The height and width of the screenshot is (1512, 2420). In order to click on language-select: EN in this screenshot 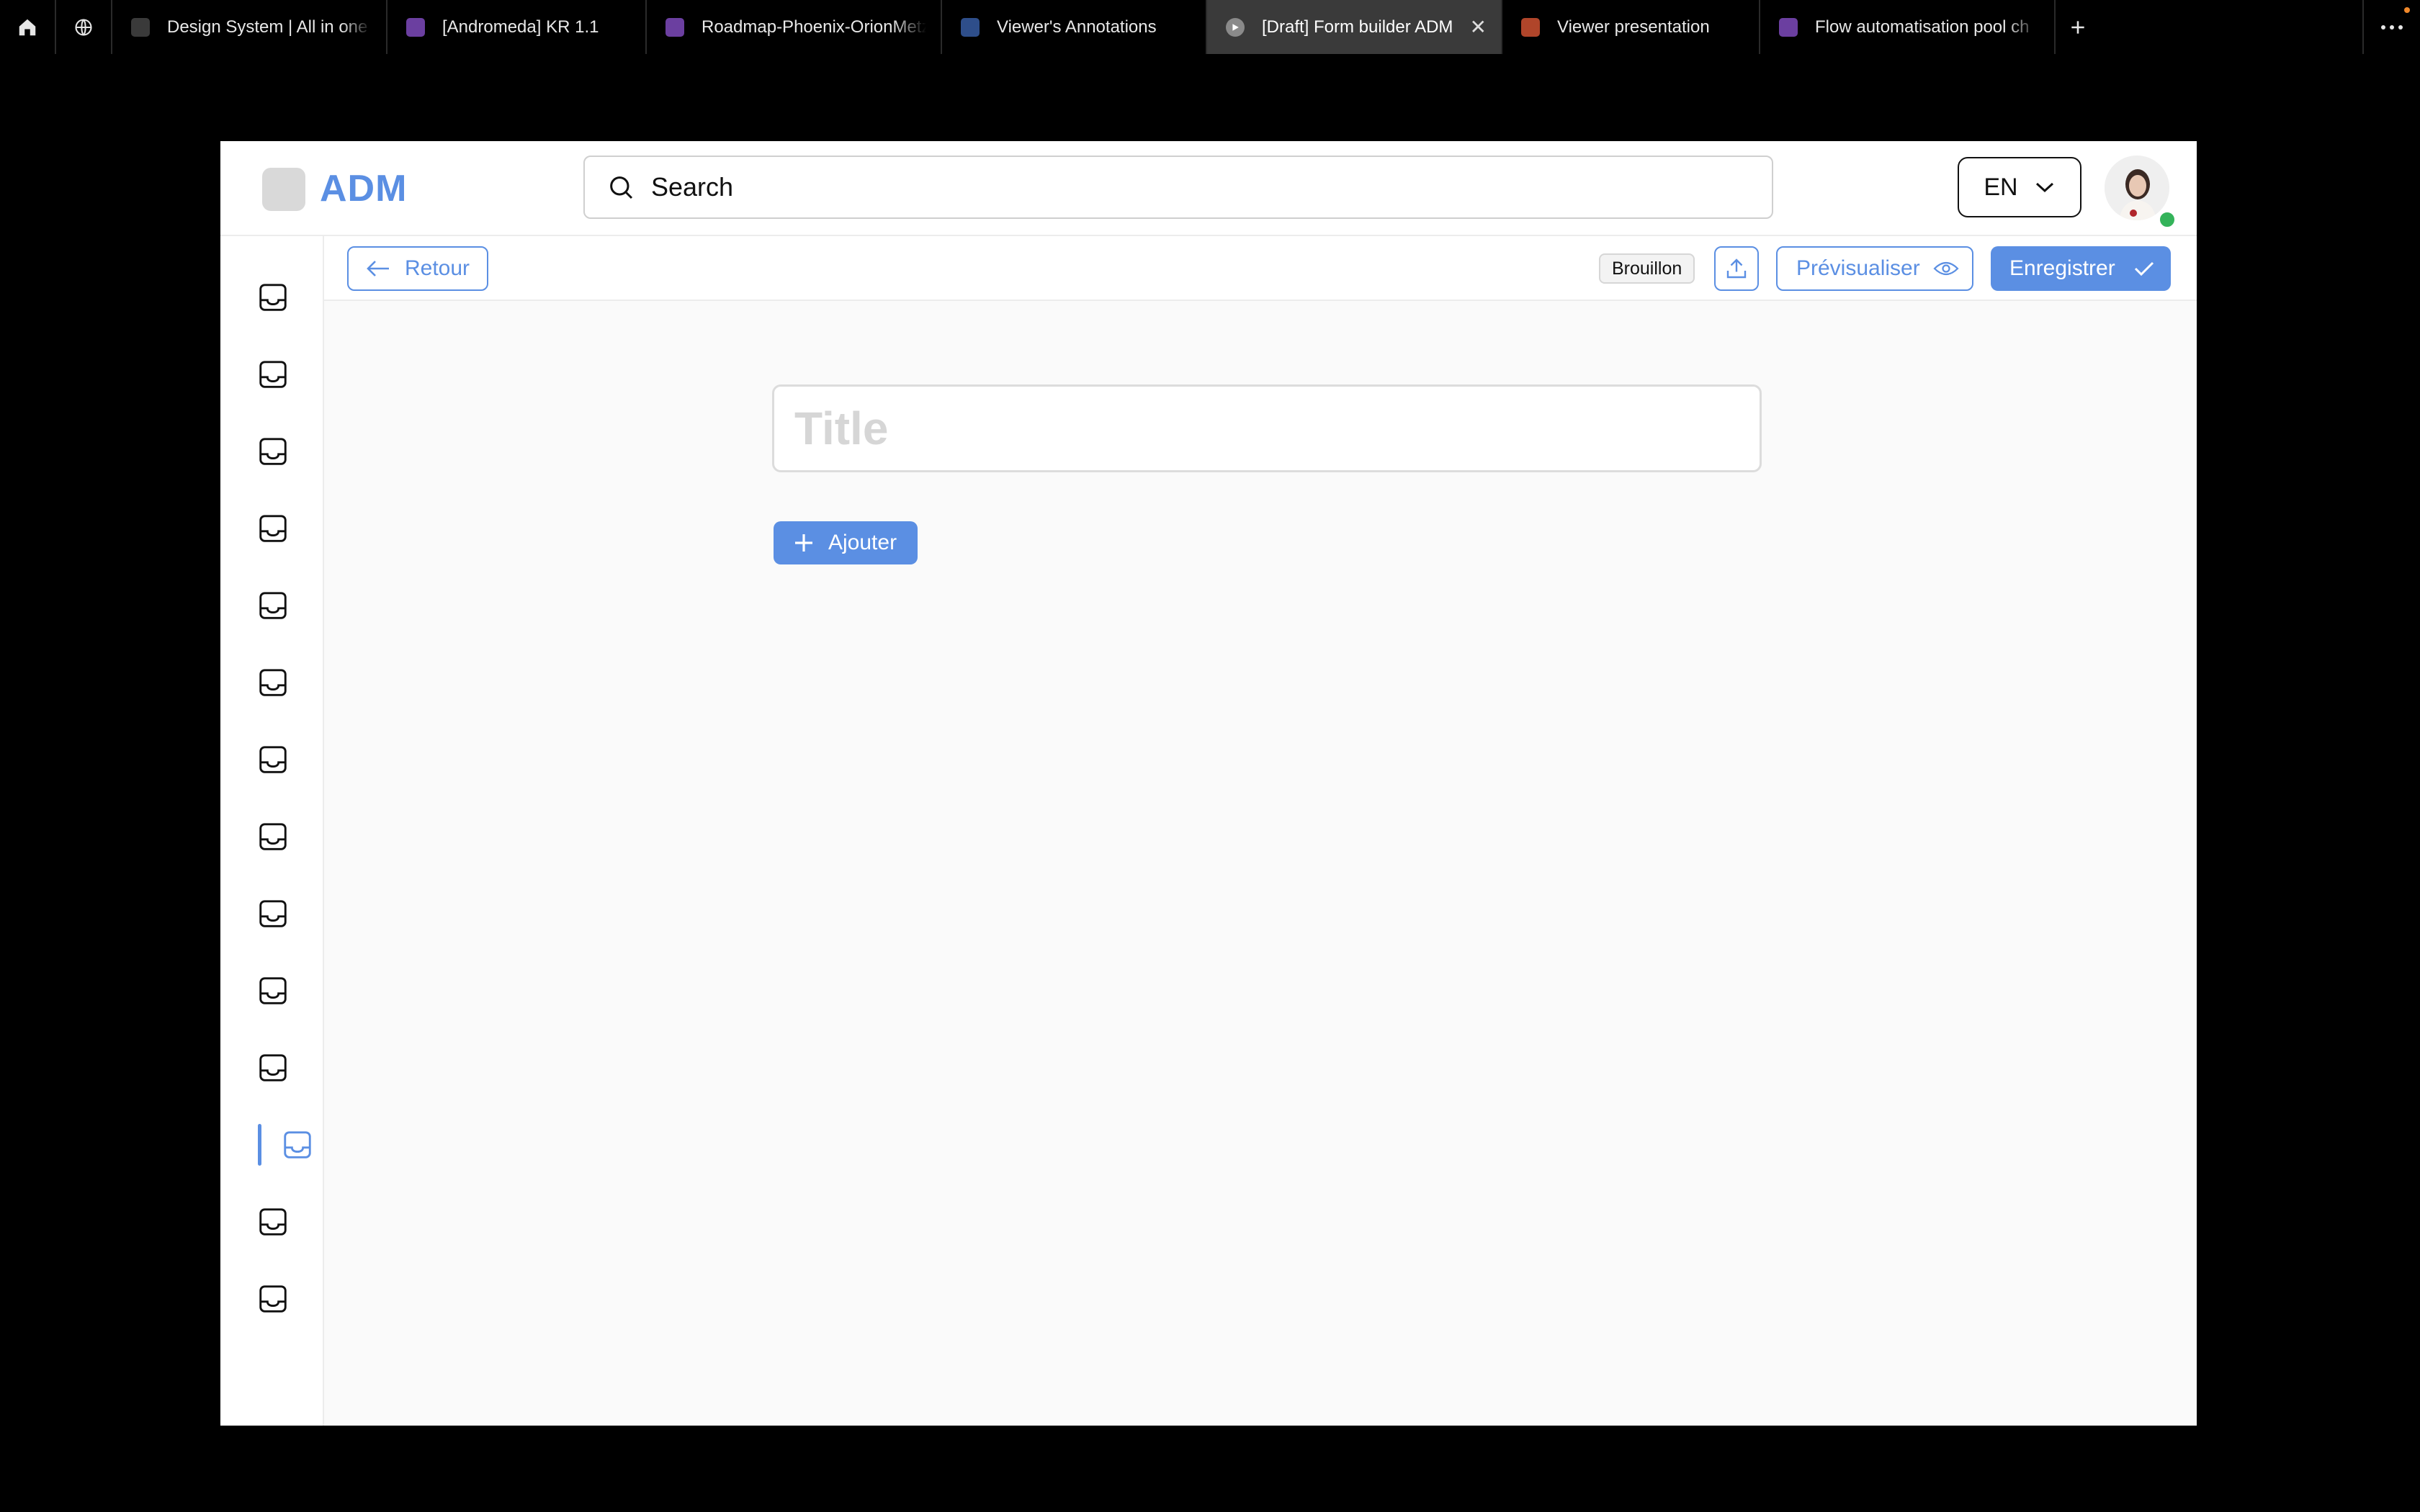, I will do `click(2019, 187)`.